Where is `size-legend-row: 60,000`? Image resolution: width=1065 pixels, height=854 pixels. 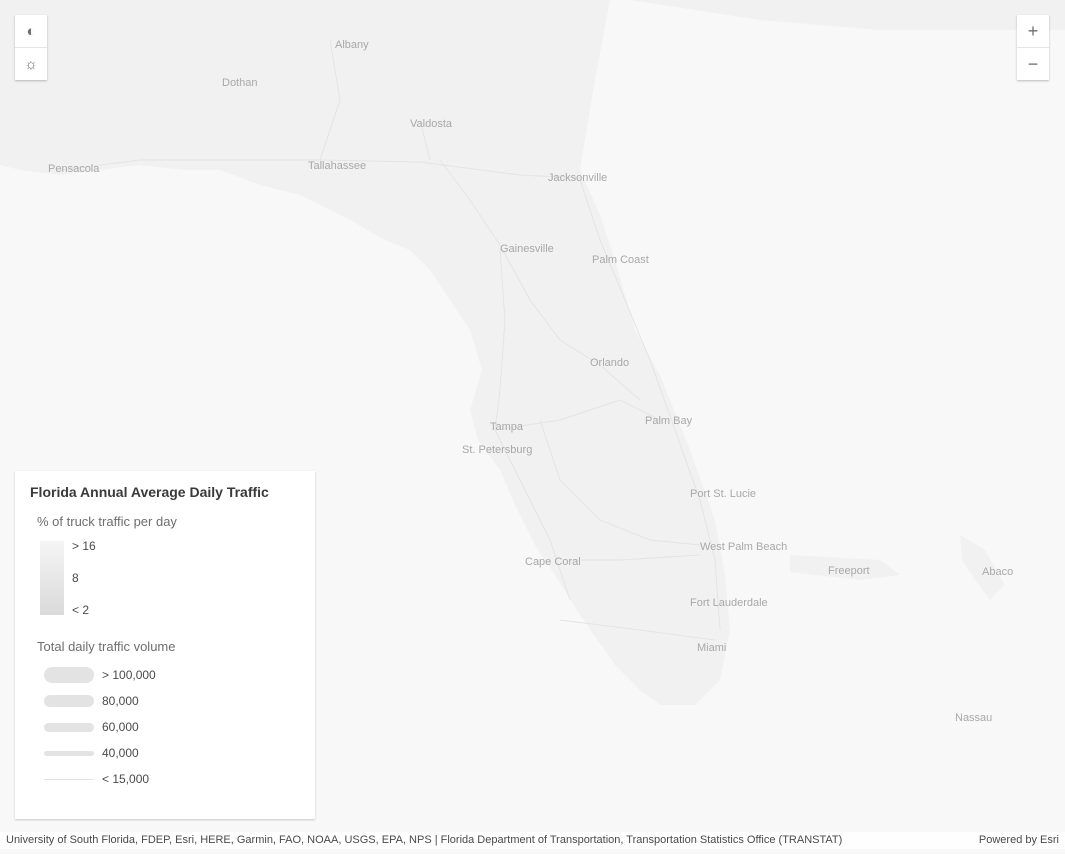 size-legend-row: 60,000 is located at coordinates (172, 727).